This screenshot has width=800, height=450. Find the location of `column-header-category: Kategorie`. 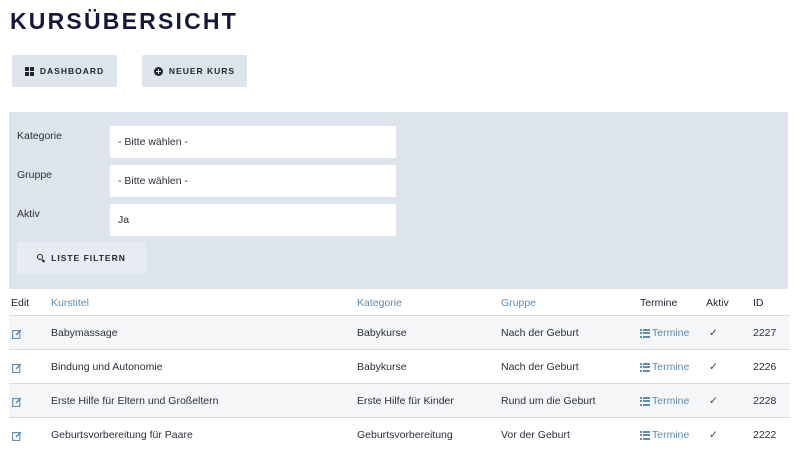

column-header-category: Kategorie is located at coordinates (379, 303).